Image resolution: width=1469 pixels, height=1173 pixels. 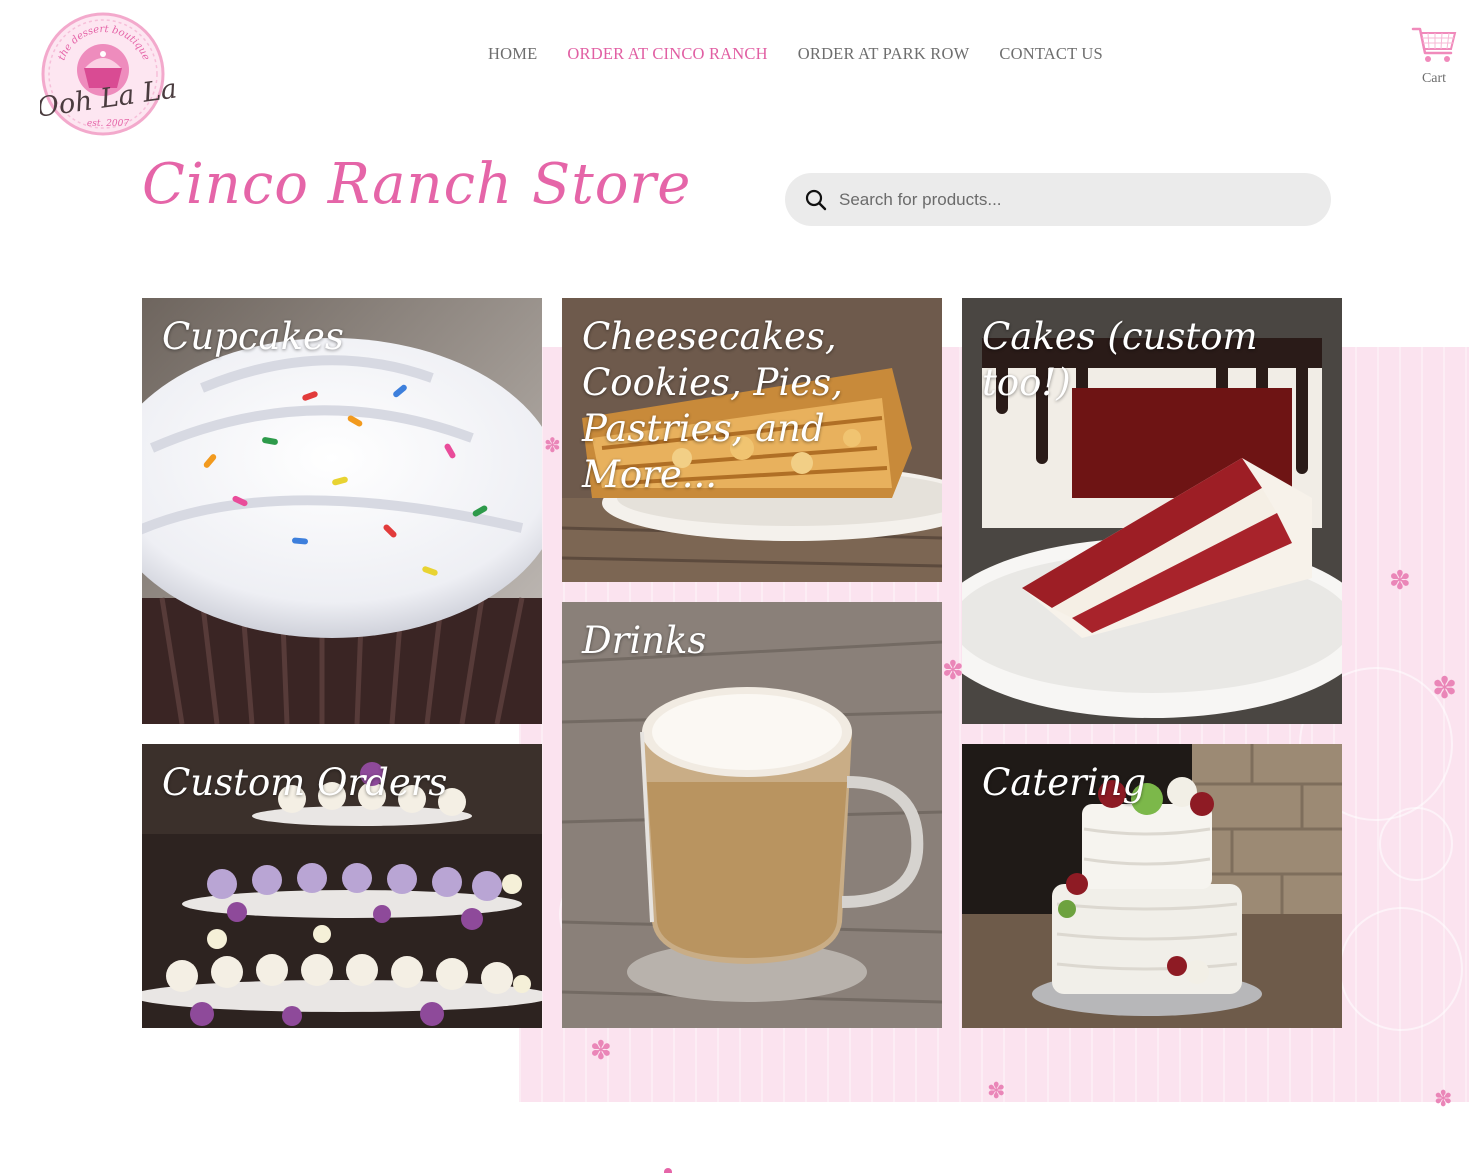 I want to click on category-tile-catering: Catering, so click(x=1152, y=886).